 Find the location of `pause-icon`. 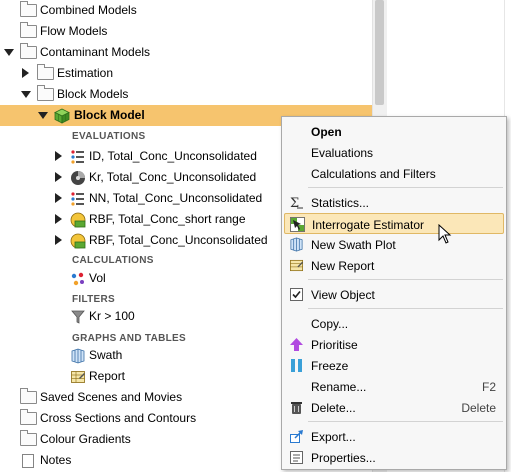

pause-icon is located at coordinates (296, 365).